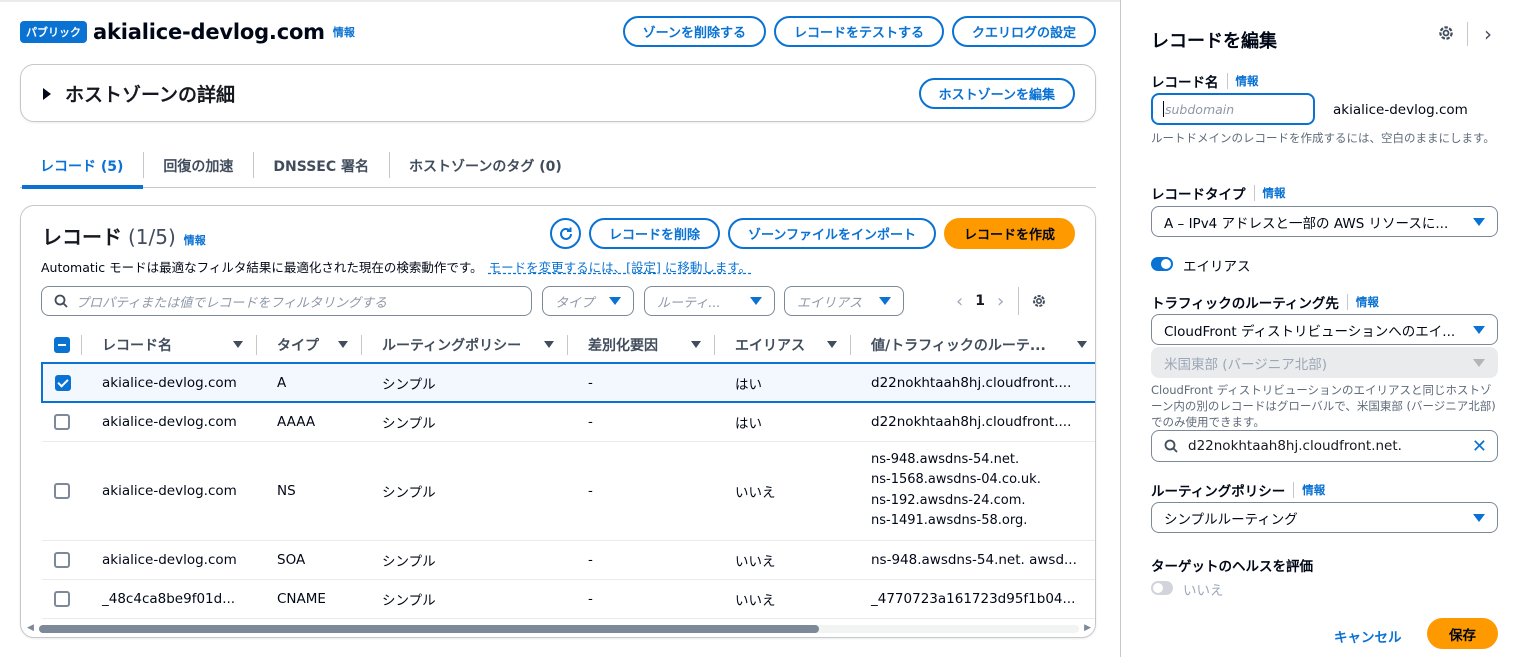 The image size is (1520, 657). I want to click on horizontal-scrollbar: ◀ ▶, so click(559, 628).